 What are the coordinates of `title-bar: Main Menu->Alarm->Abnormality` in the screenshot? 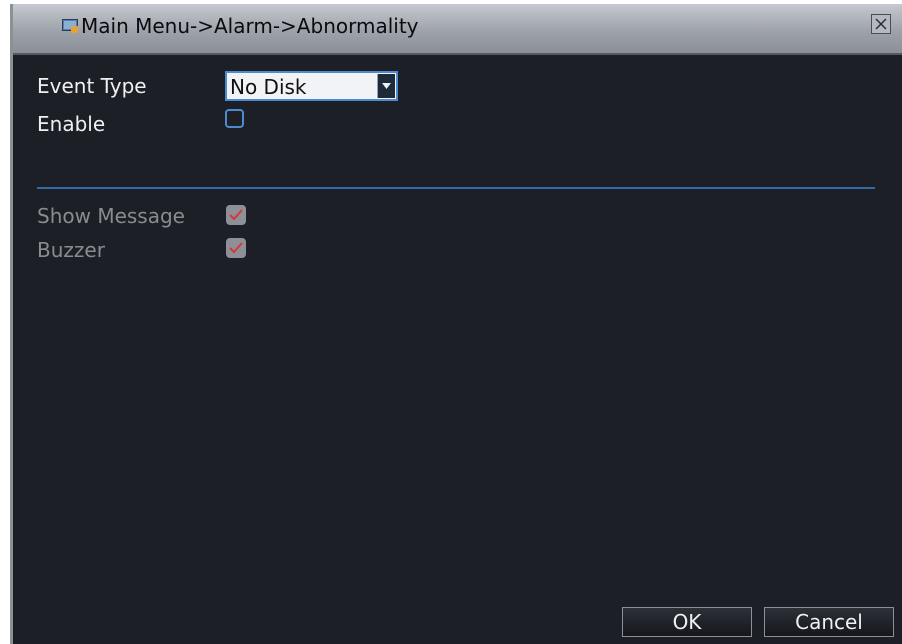 It's located at (456, 29).